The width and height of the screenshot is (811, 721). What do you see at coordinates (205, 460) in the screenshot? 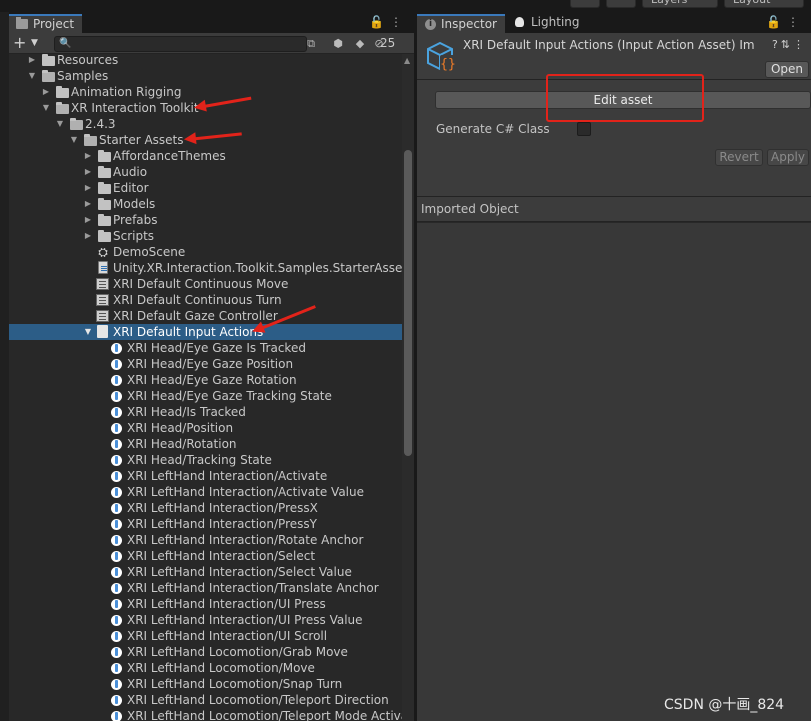
I see `tree-item: XRI Head/Tracking State` at bounding box center [205, 460].